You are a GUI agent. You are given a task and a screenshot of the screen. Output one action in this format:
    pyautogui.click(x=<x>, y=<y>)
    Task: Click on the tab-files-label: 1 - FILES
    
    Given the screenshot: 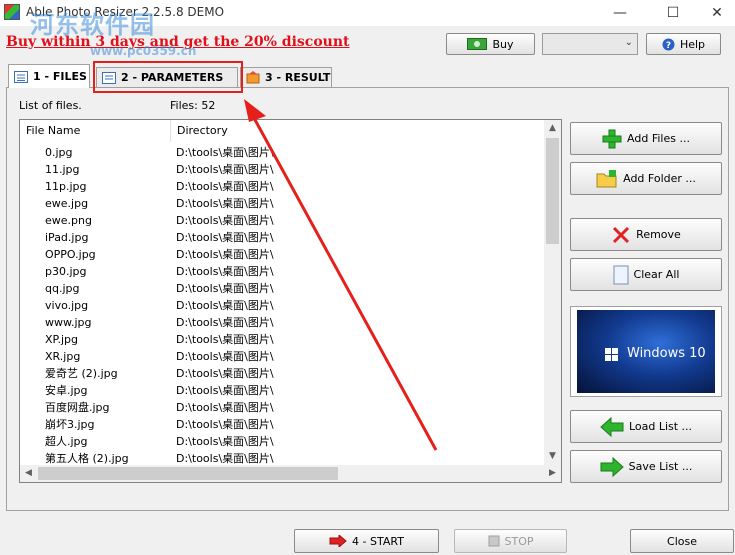 What is the action you would take?
    pyautogui.click(x=60, y=76)
    